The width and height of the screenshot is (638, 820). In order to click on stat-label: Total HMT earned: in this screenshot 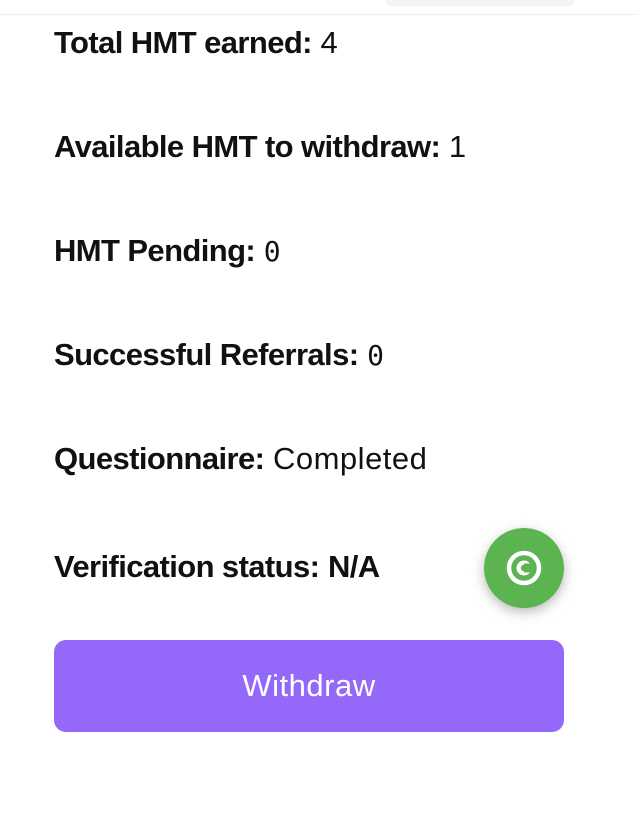, I will do `click(183, 42)`.